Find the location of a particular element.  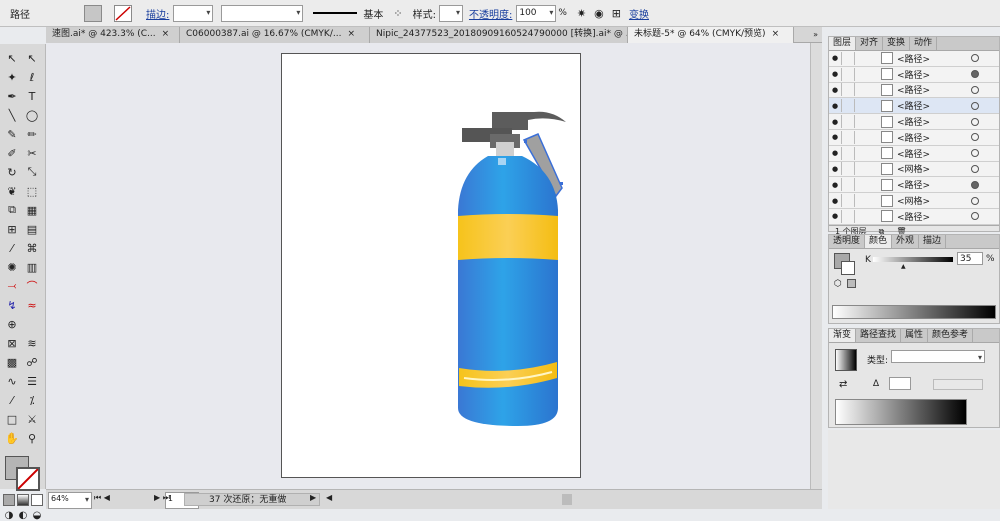

gradient-type-dropdown is located at coordinates (938, 356).